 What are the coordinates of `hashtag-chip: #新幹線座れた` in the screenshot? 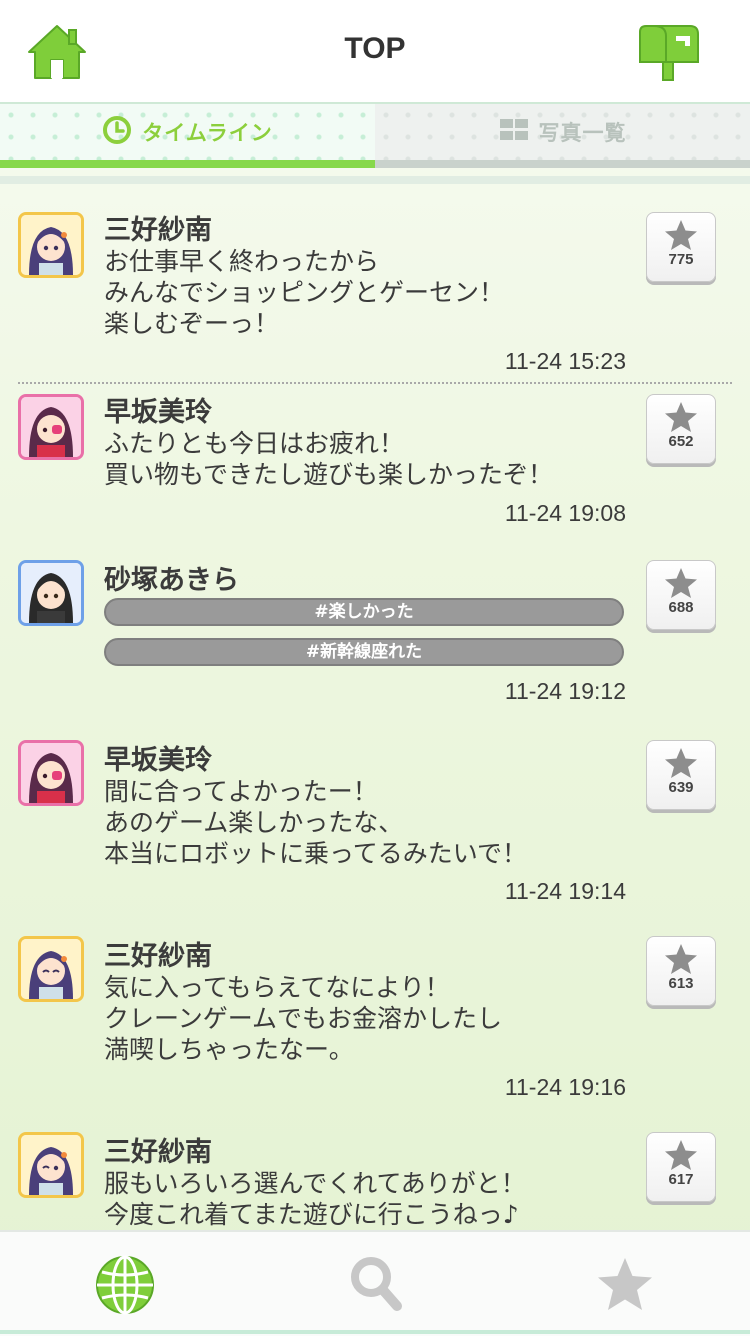 It's located at (364, 652).